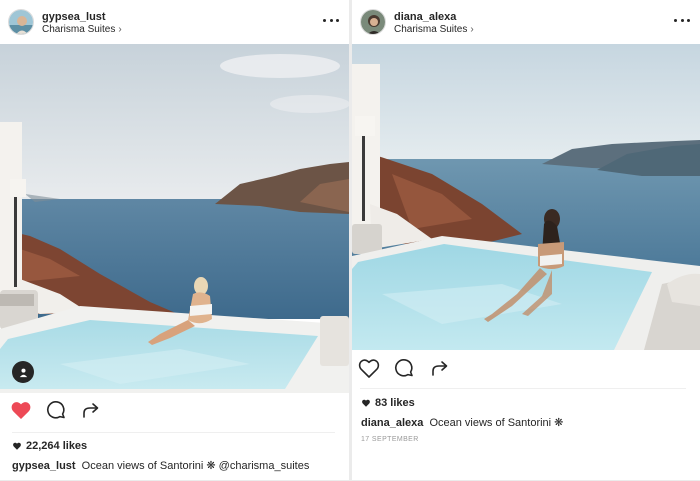 This screenshot has width=700, height=481. I want to click on post-header: diana_alexa Charisma Suites ›, so click(526, 22).